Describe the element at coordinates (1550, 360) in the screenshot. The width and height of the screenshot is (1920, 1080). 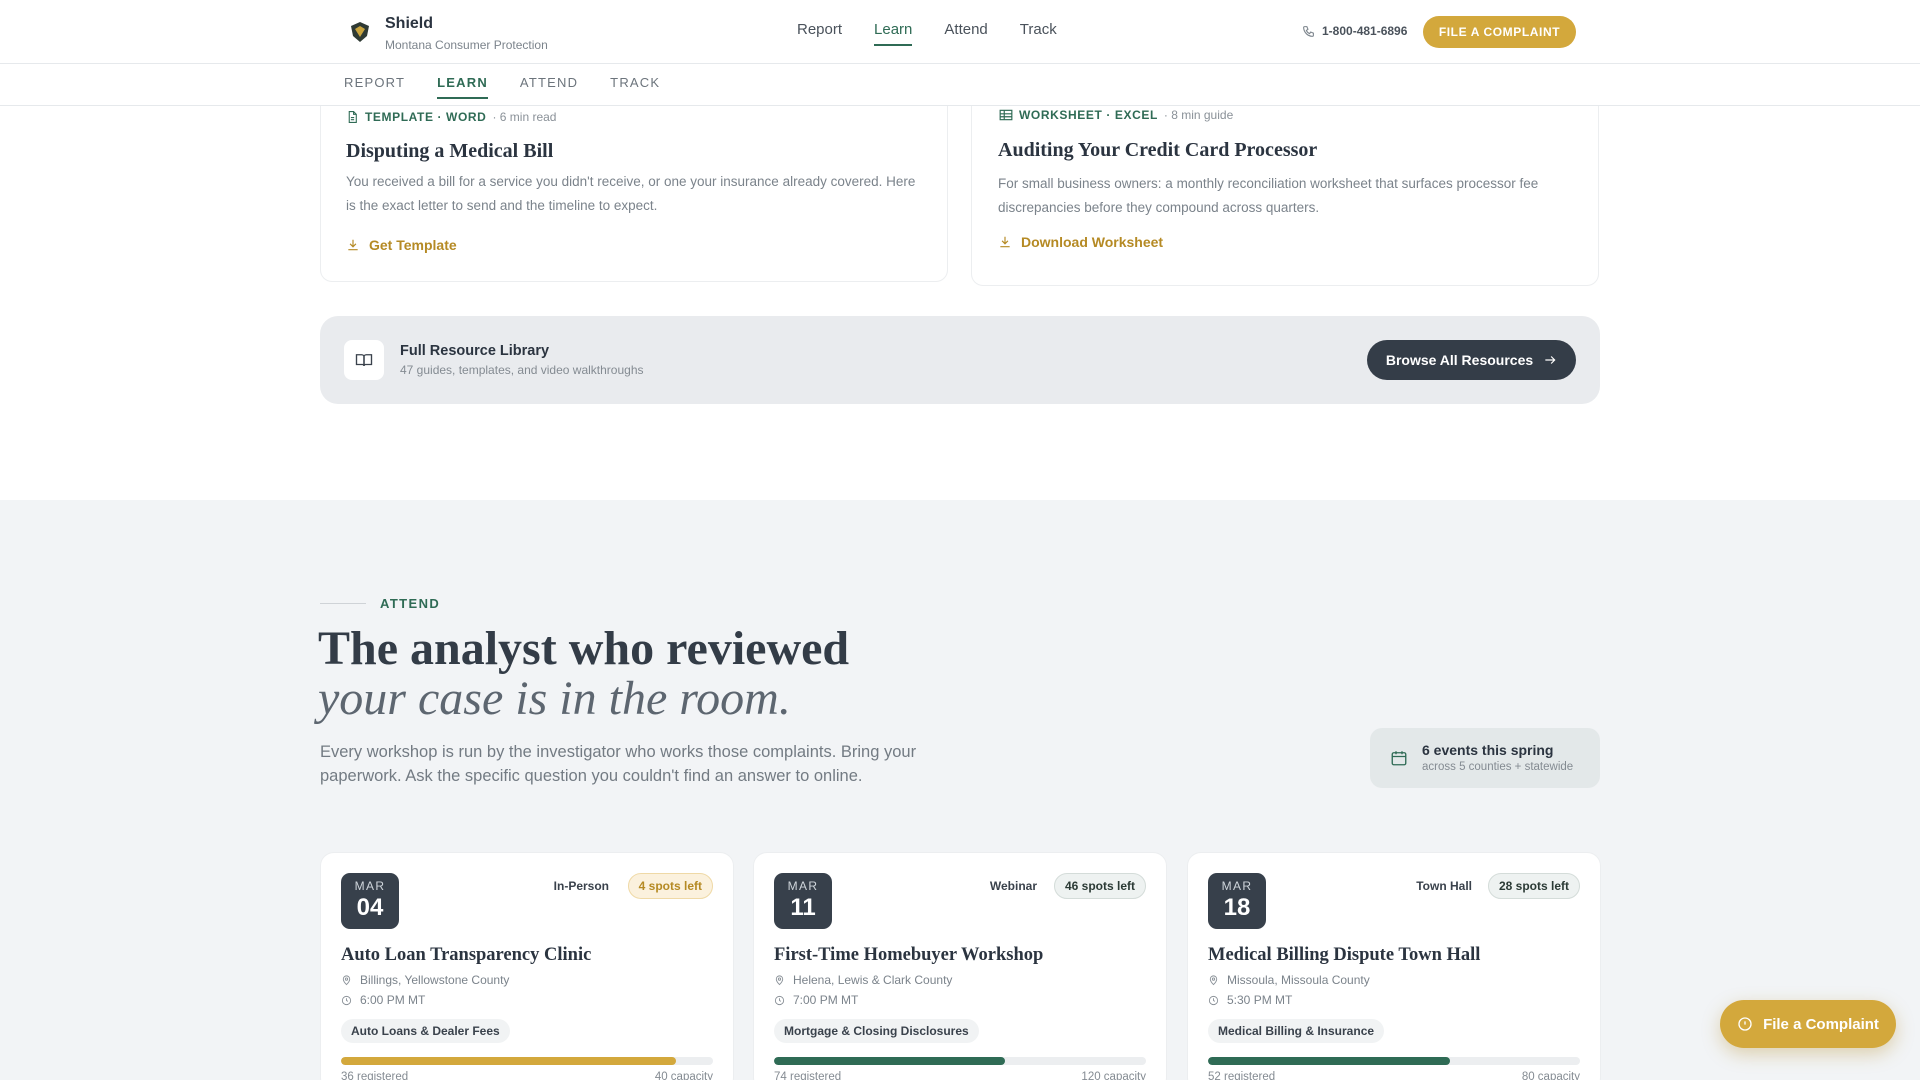
I see `arrow-right-icon` at that location.